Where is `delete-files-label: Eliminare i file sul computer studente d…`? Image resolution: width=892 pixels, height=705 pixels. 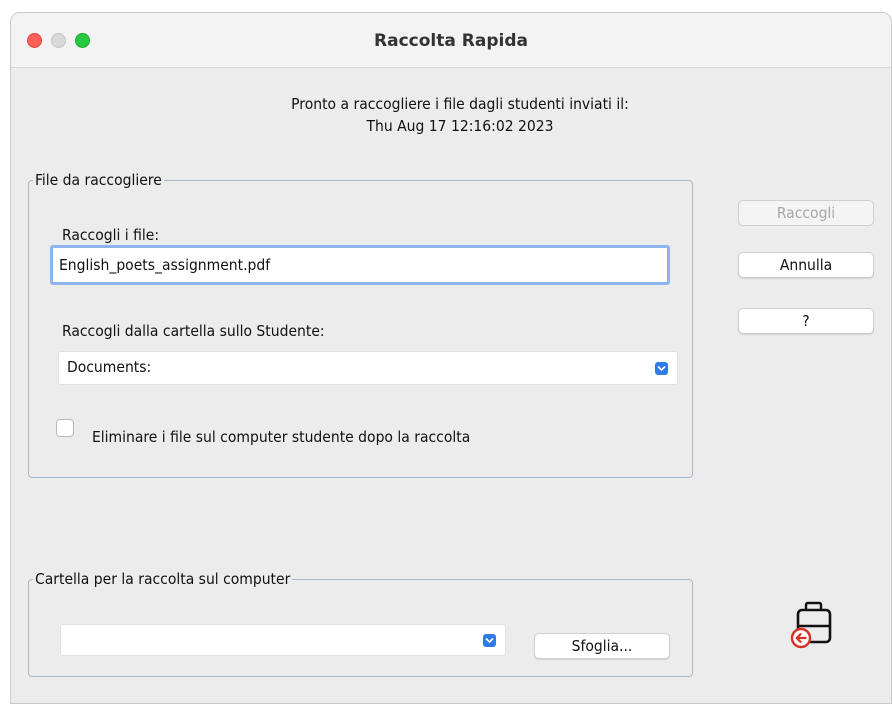 delete-files-label: Eliminare i file sul computer studente d… is located at coordinates (281, 437).